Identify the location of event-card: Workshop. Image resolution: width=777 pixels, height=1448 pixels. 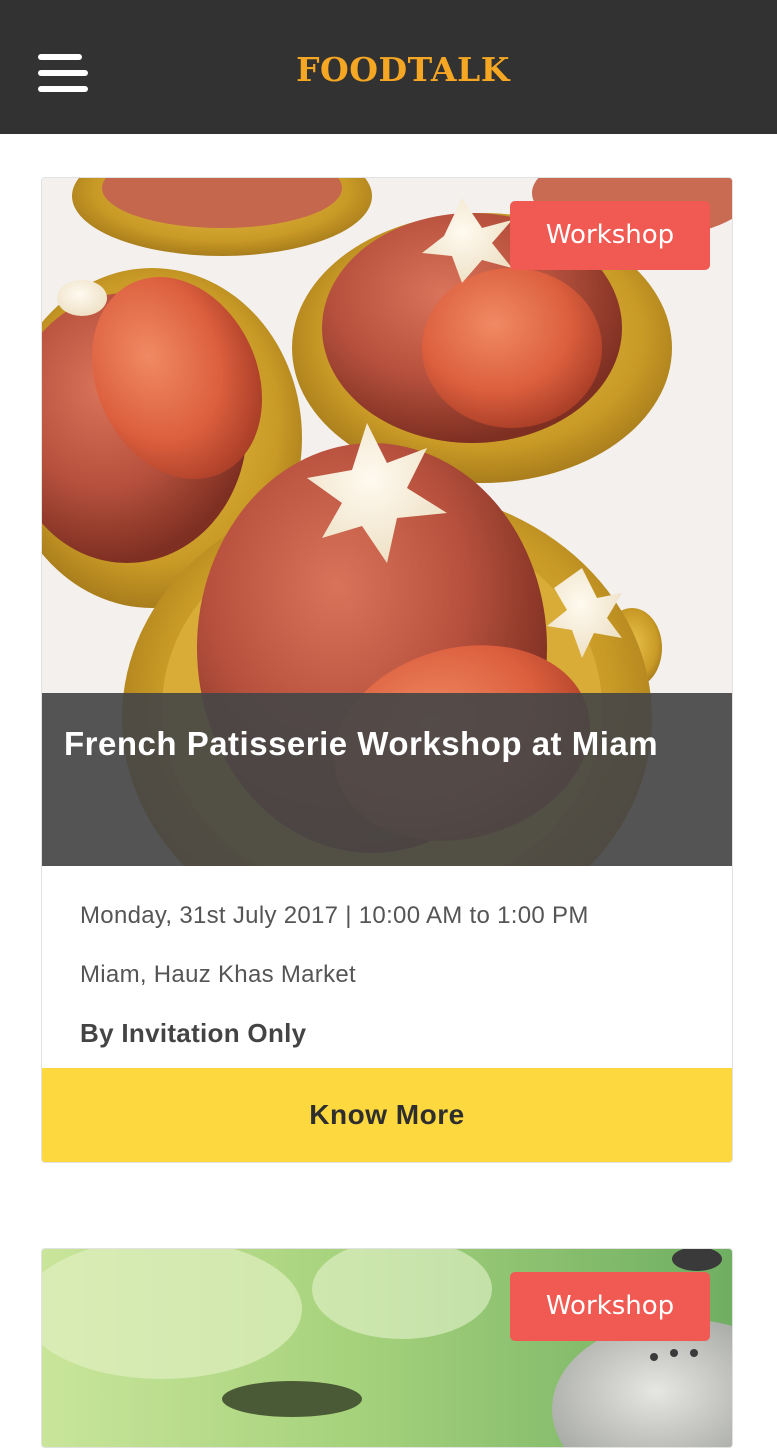
(387, 1348).